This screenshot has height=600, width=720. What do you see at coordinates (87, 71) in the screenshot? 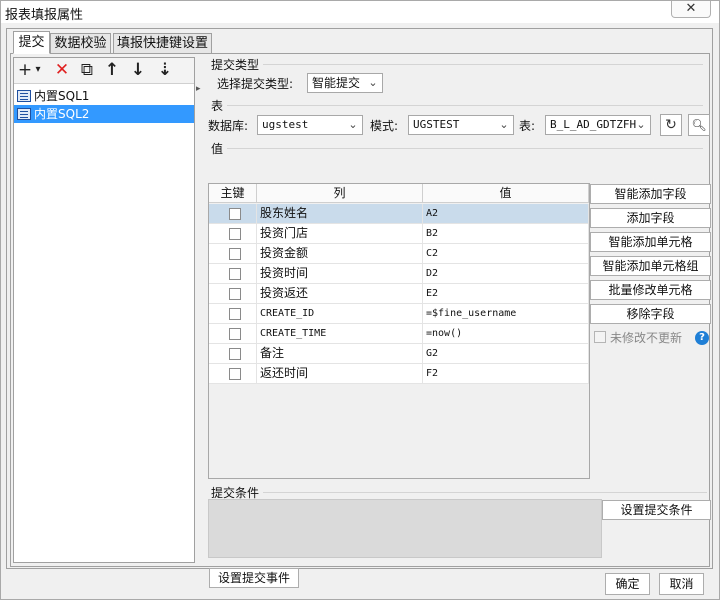
I see `copy-button: ⧉` at bounding box center [87, 71].